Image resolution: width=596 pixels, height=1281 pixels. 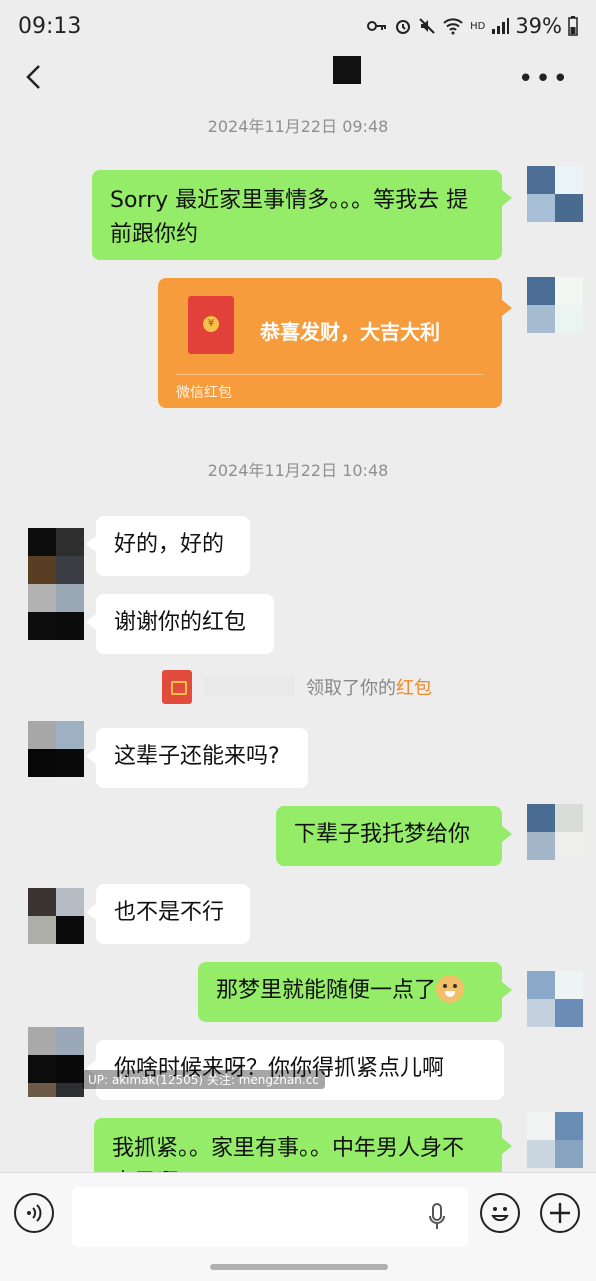 What do you see at coordinates (544, 79) in the screenshot?
I see `more-options-button: •••` at bounding box center [544, 79].